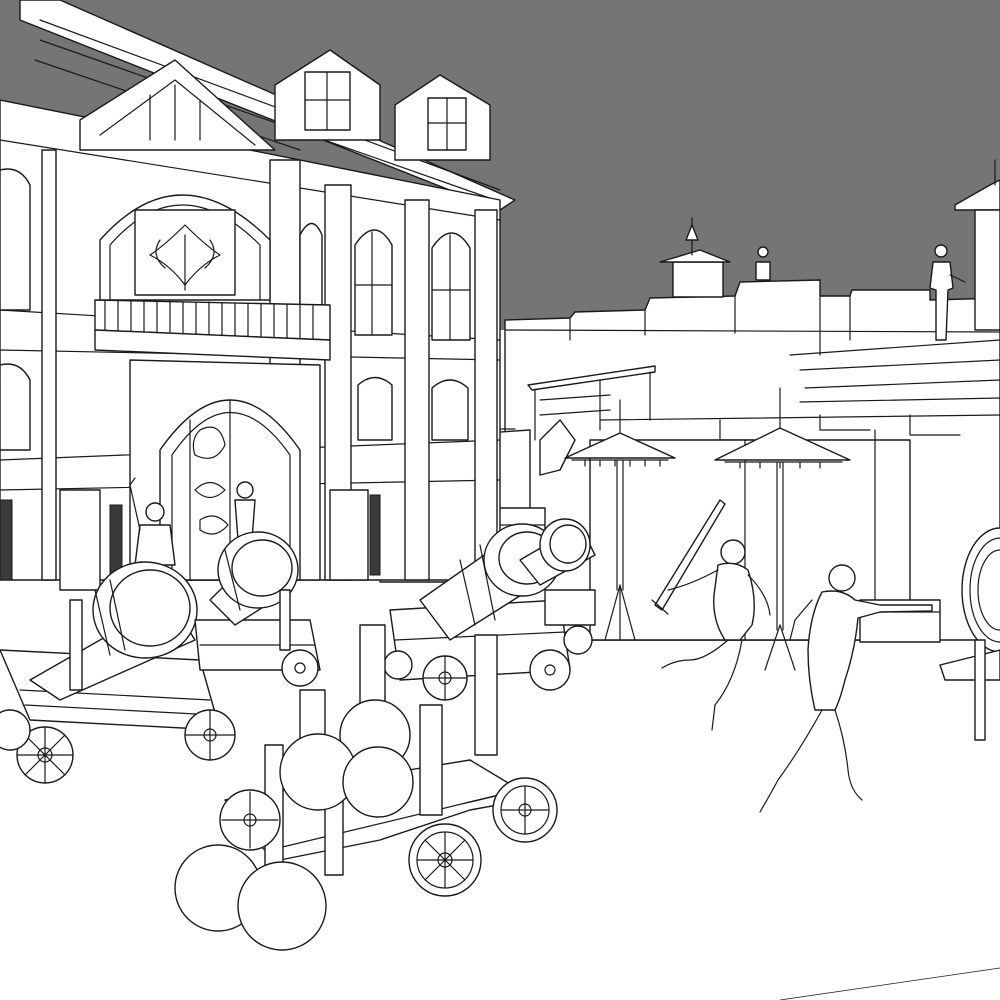 The image size is (1000, 1000). I want to click on cannonball, so click(378, 782).